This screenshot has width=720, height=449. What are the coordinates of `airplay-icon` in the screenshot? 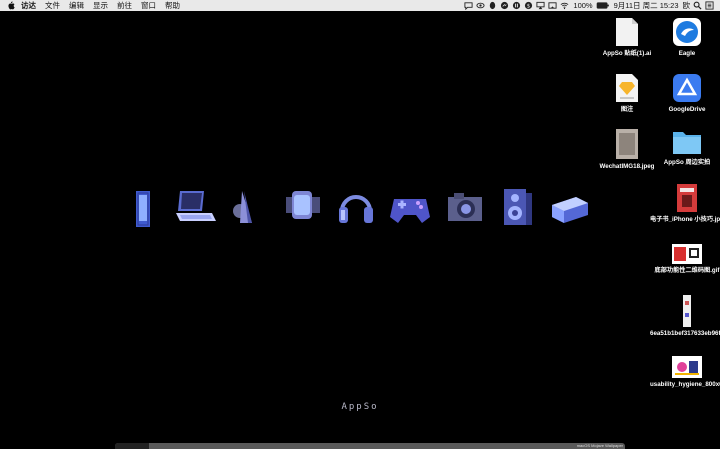 It's located at (540, 5).